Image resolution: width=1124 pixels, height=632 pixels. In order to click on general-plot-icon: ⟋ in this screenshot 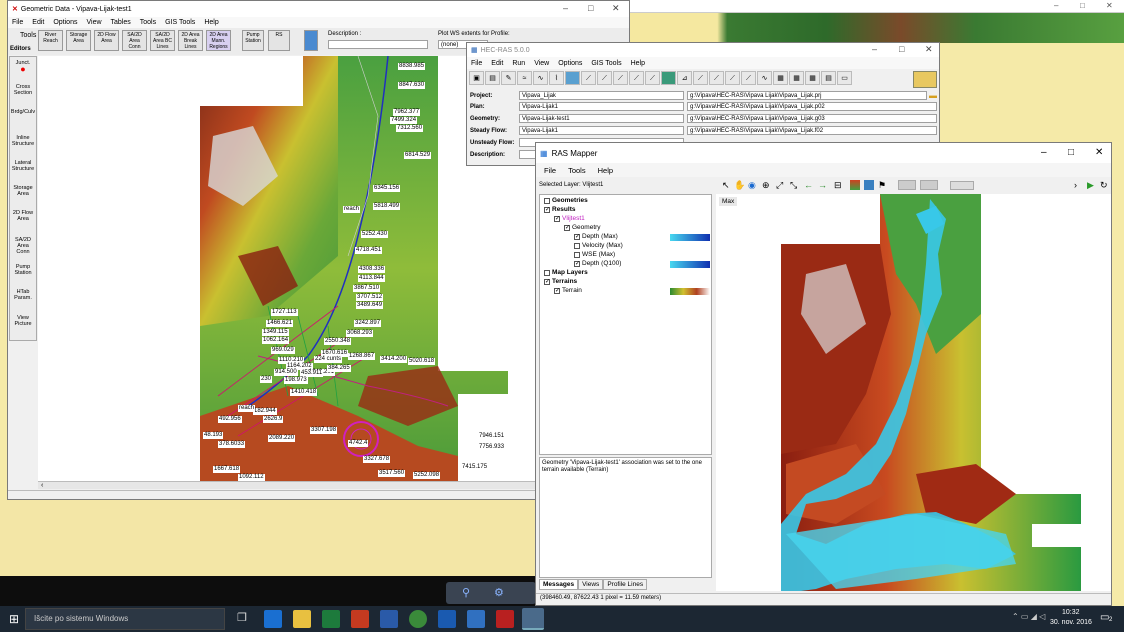, I will do `click(732, 78)`.